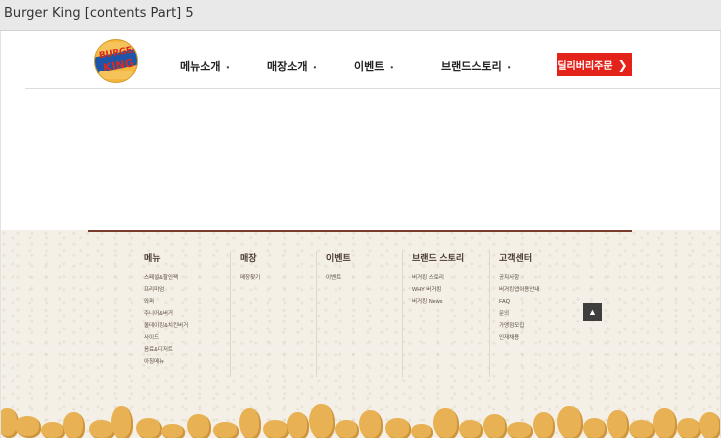 This screenshot has width=721, height=438. I want to click on scroll-to-top-button: ▲, so click(592, 312).